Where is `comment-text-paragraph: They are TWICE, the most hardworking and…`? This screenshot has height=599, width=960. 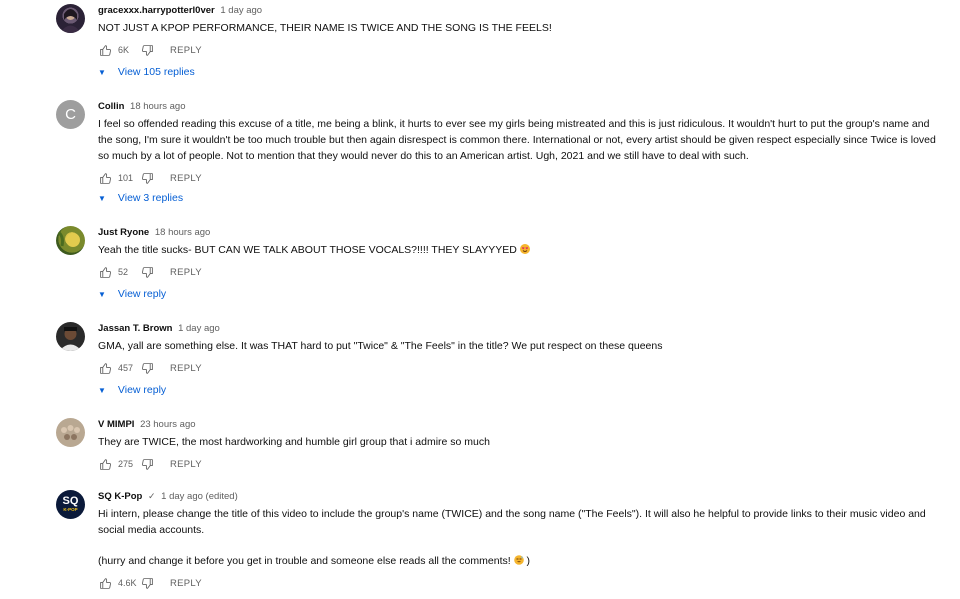
comment-text-paragraph: They are TWICE, the most hardworking and… is located at coordinates (294, 442).